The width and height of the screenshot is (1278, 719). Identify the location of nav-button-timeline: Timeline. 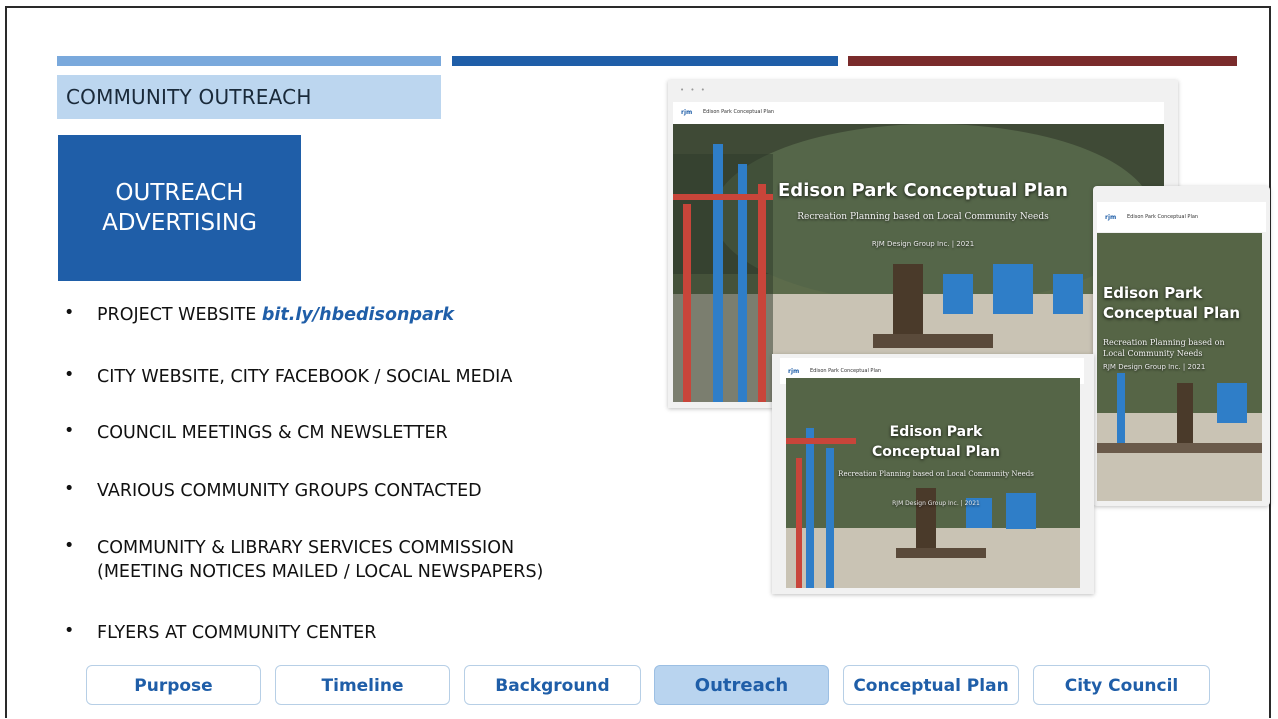
(362, 685).